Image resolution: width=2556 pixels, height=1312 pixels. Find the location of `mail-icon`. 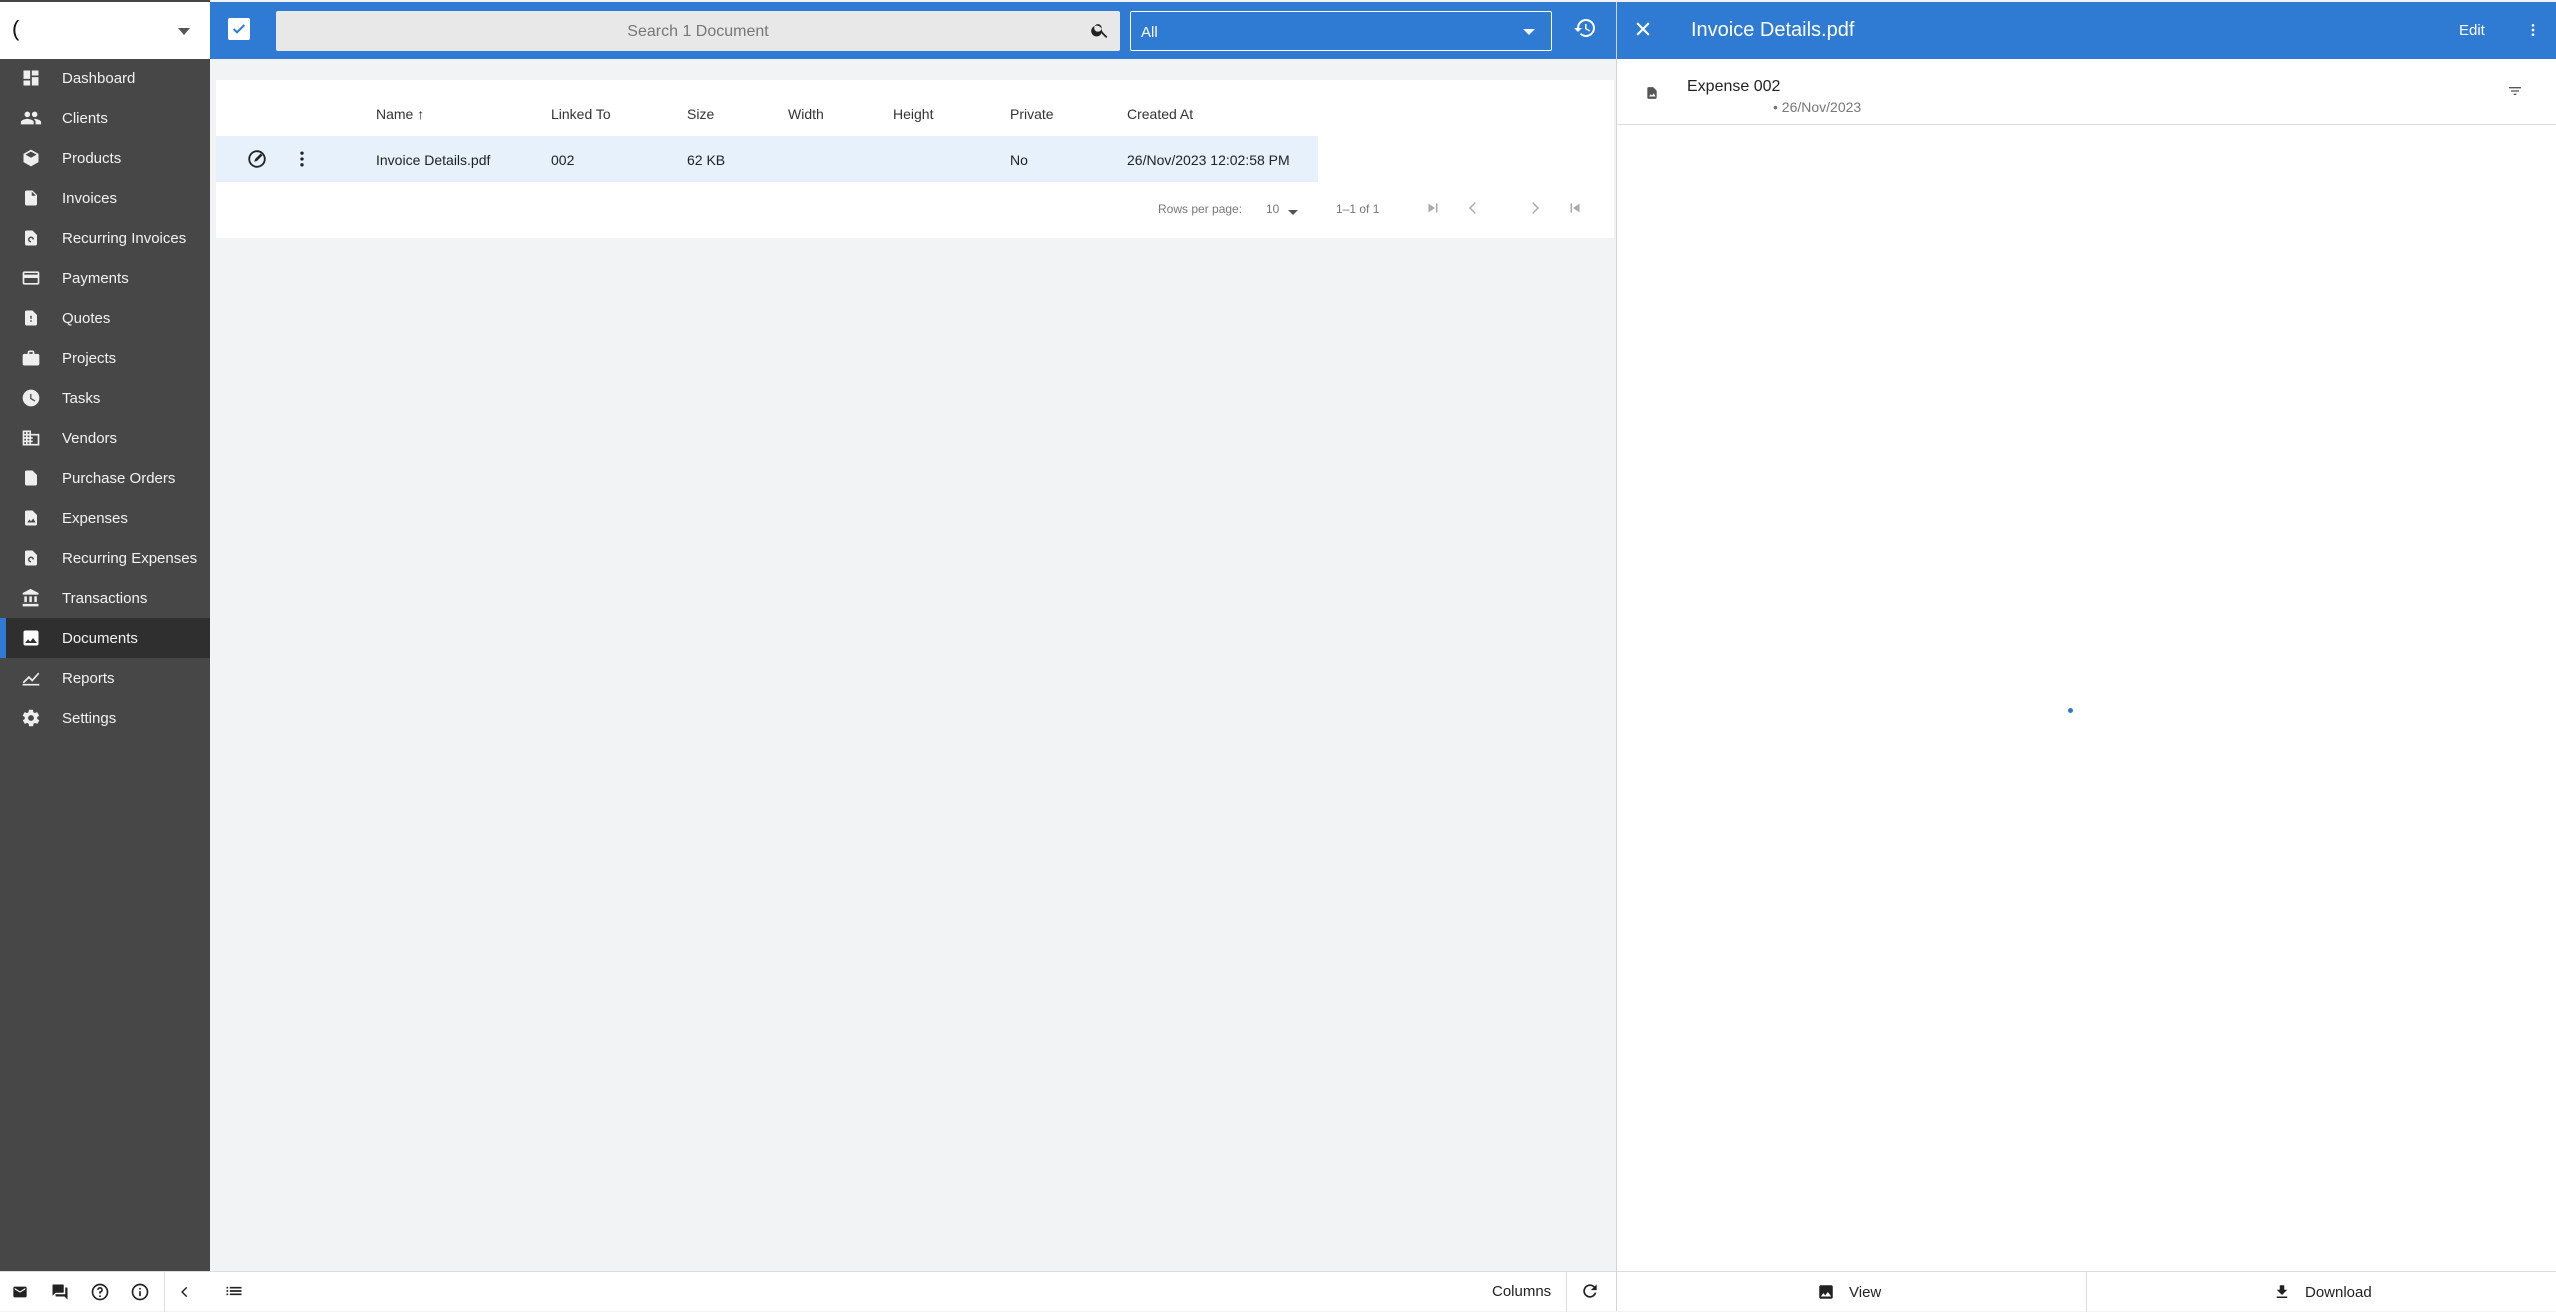

mail-icon is located at coordinates (20, 1292).